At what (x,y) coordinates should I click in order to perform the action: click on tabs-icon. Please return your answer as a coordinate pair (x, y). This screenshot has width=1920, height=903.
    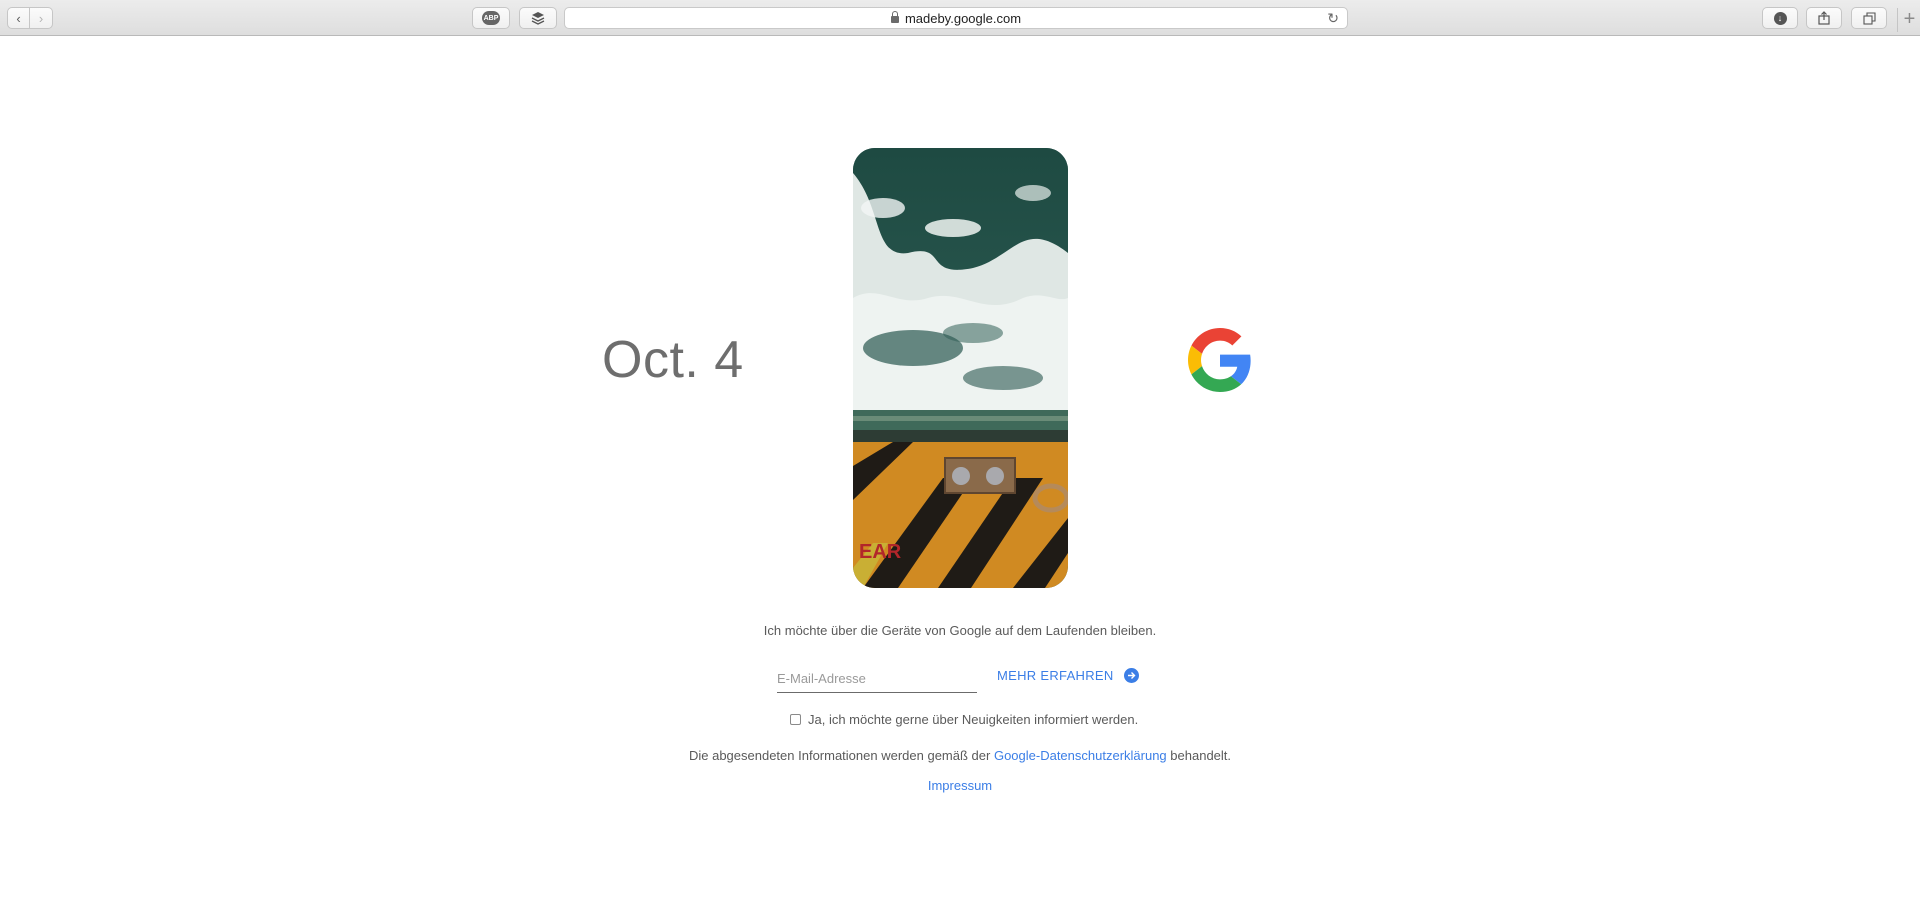
    Looking at the image, I should click on (1869, 18).